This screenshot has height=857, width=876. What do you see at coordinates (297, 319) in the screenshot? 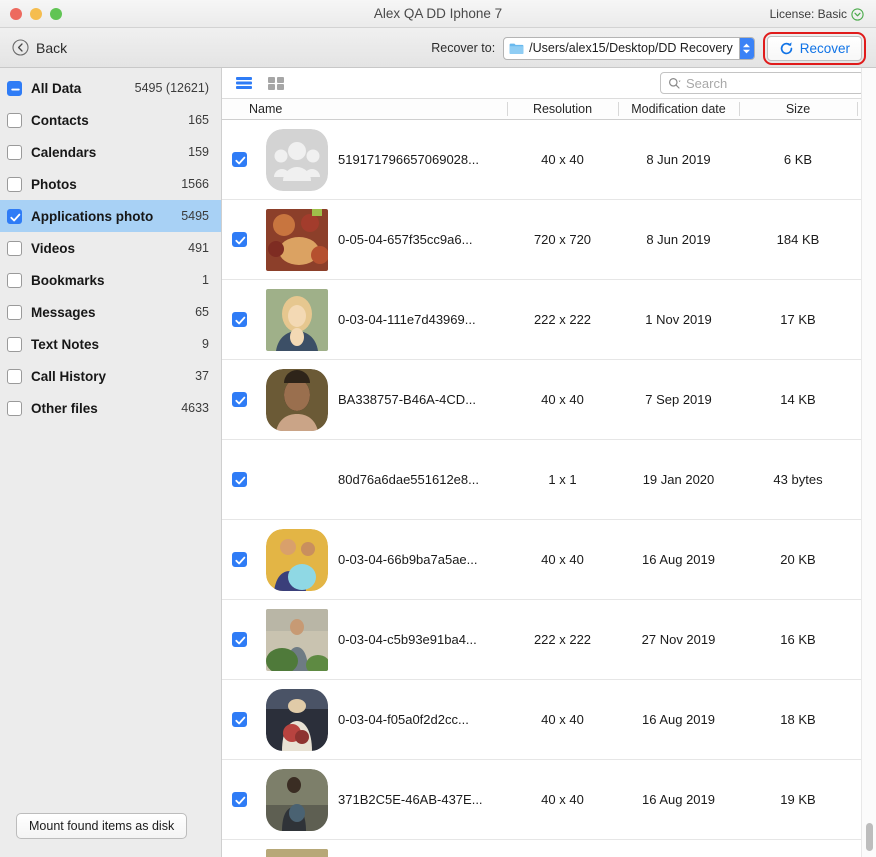
I see `blonde-woman-portrait-thumbnail` at bounding box center [297, 319].